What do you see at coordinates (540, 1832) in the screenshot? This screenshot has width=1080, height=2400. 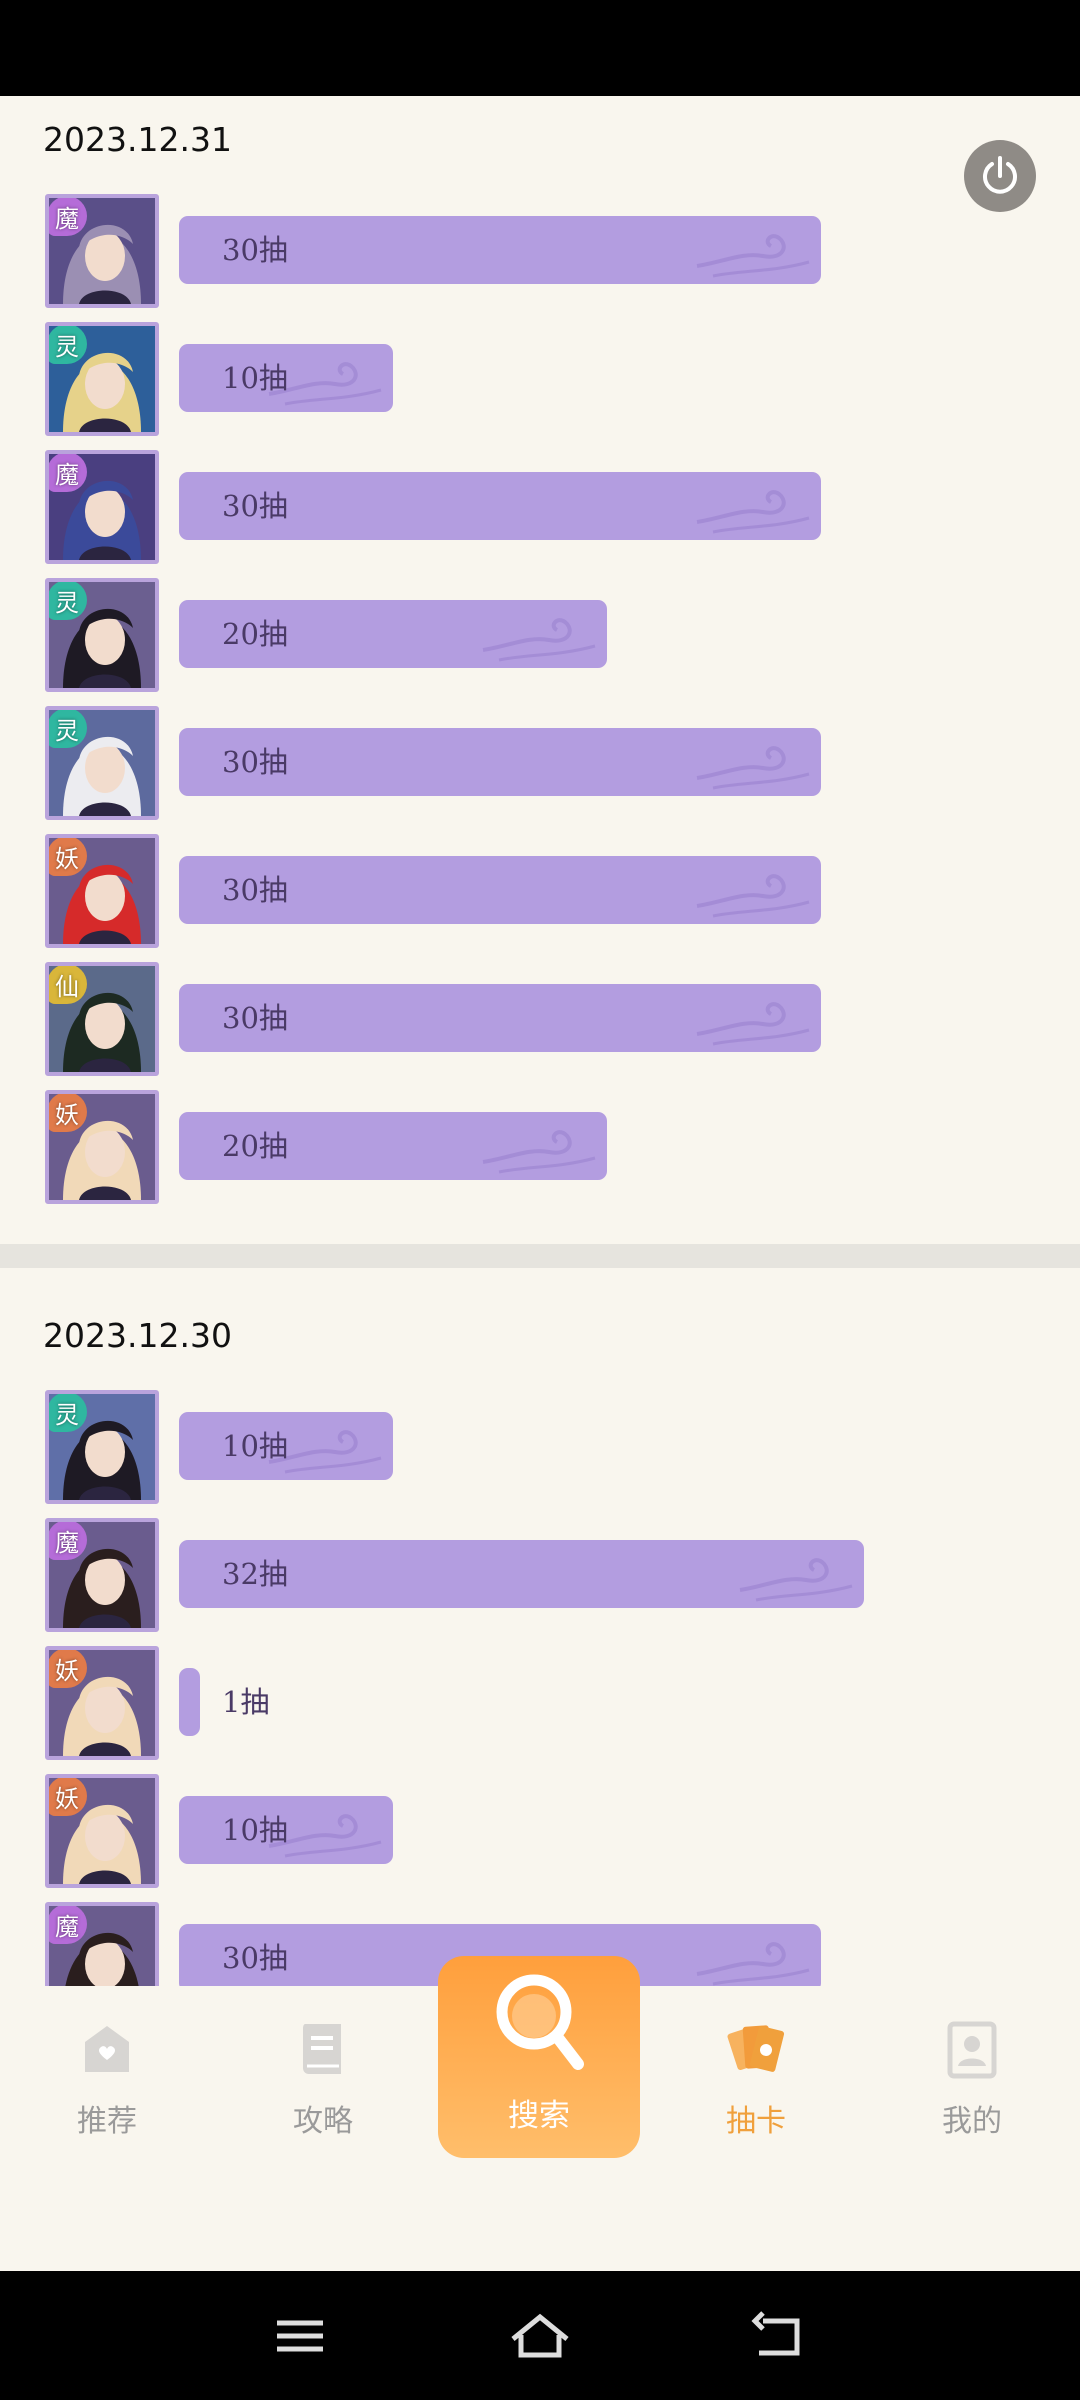 I see `pull-record-row: 妖 10抽` at bounding box center [540, 1832].